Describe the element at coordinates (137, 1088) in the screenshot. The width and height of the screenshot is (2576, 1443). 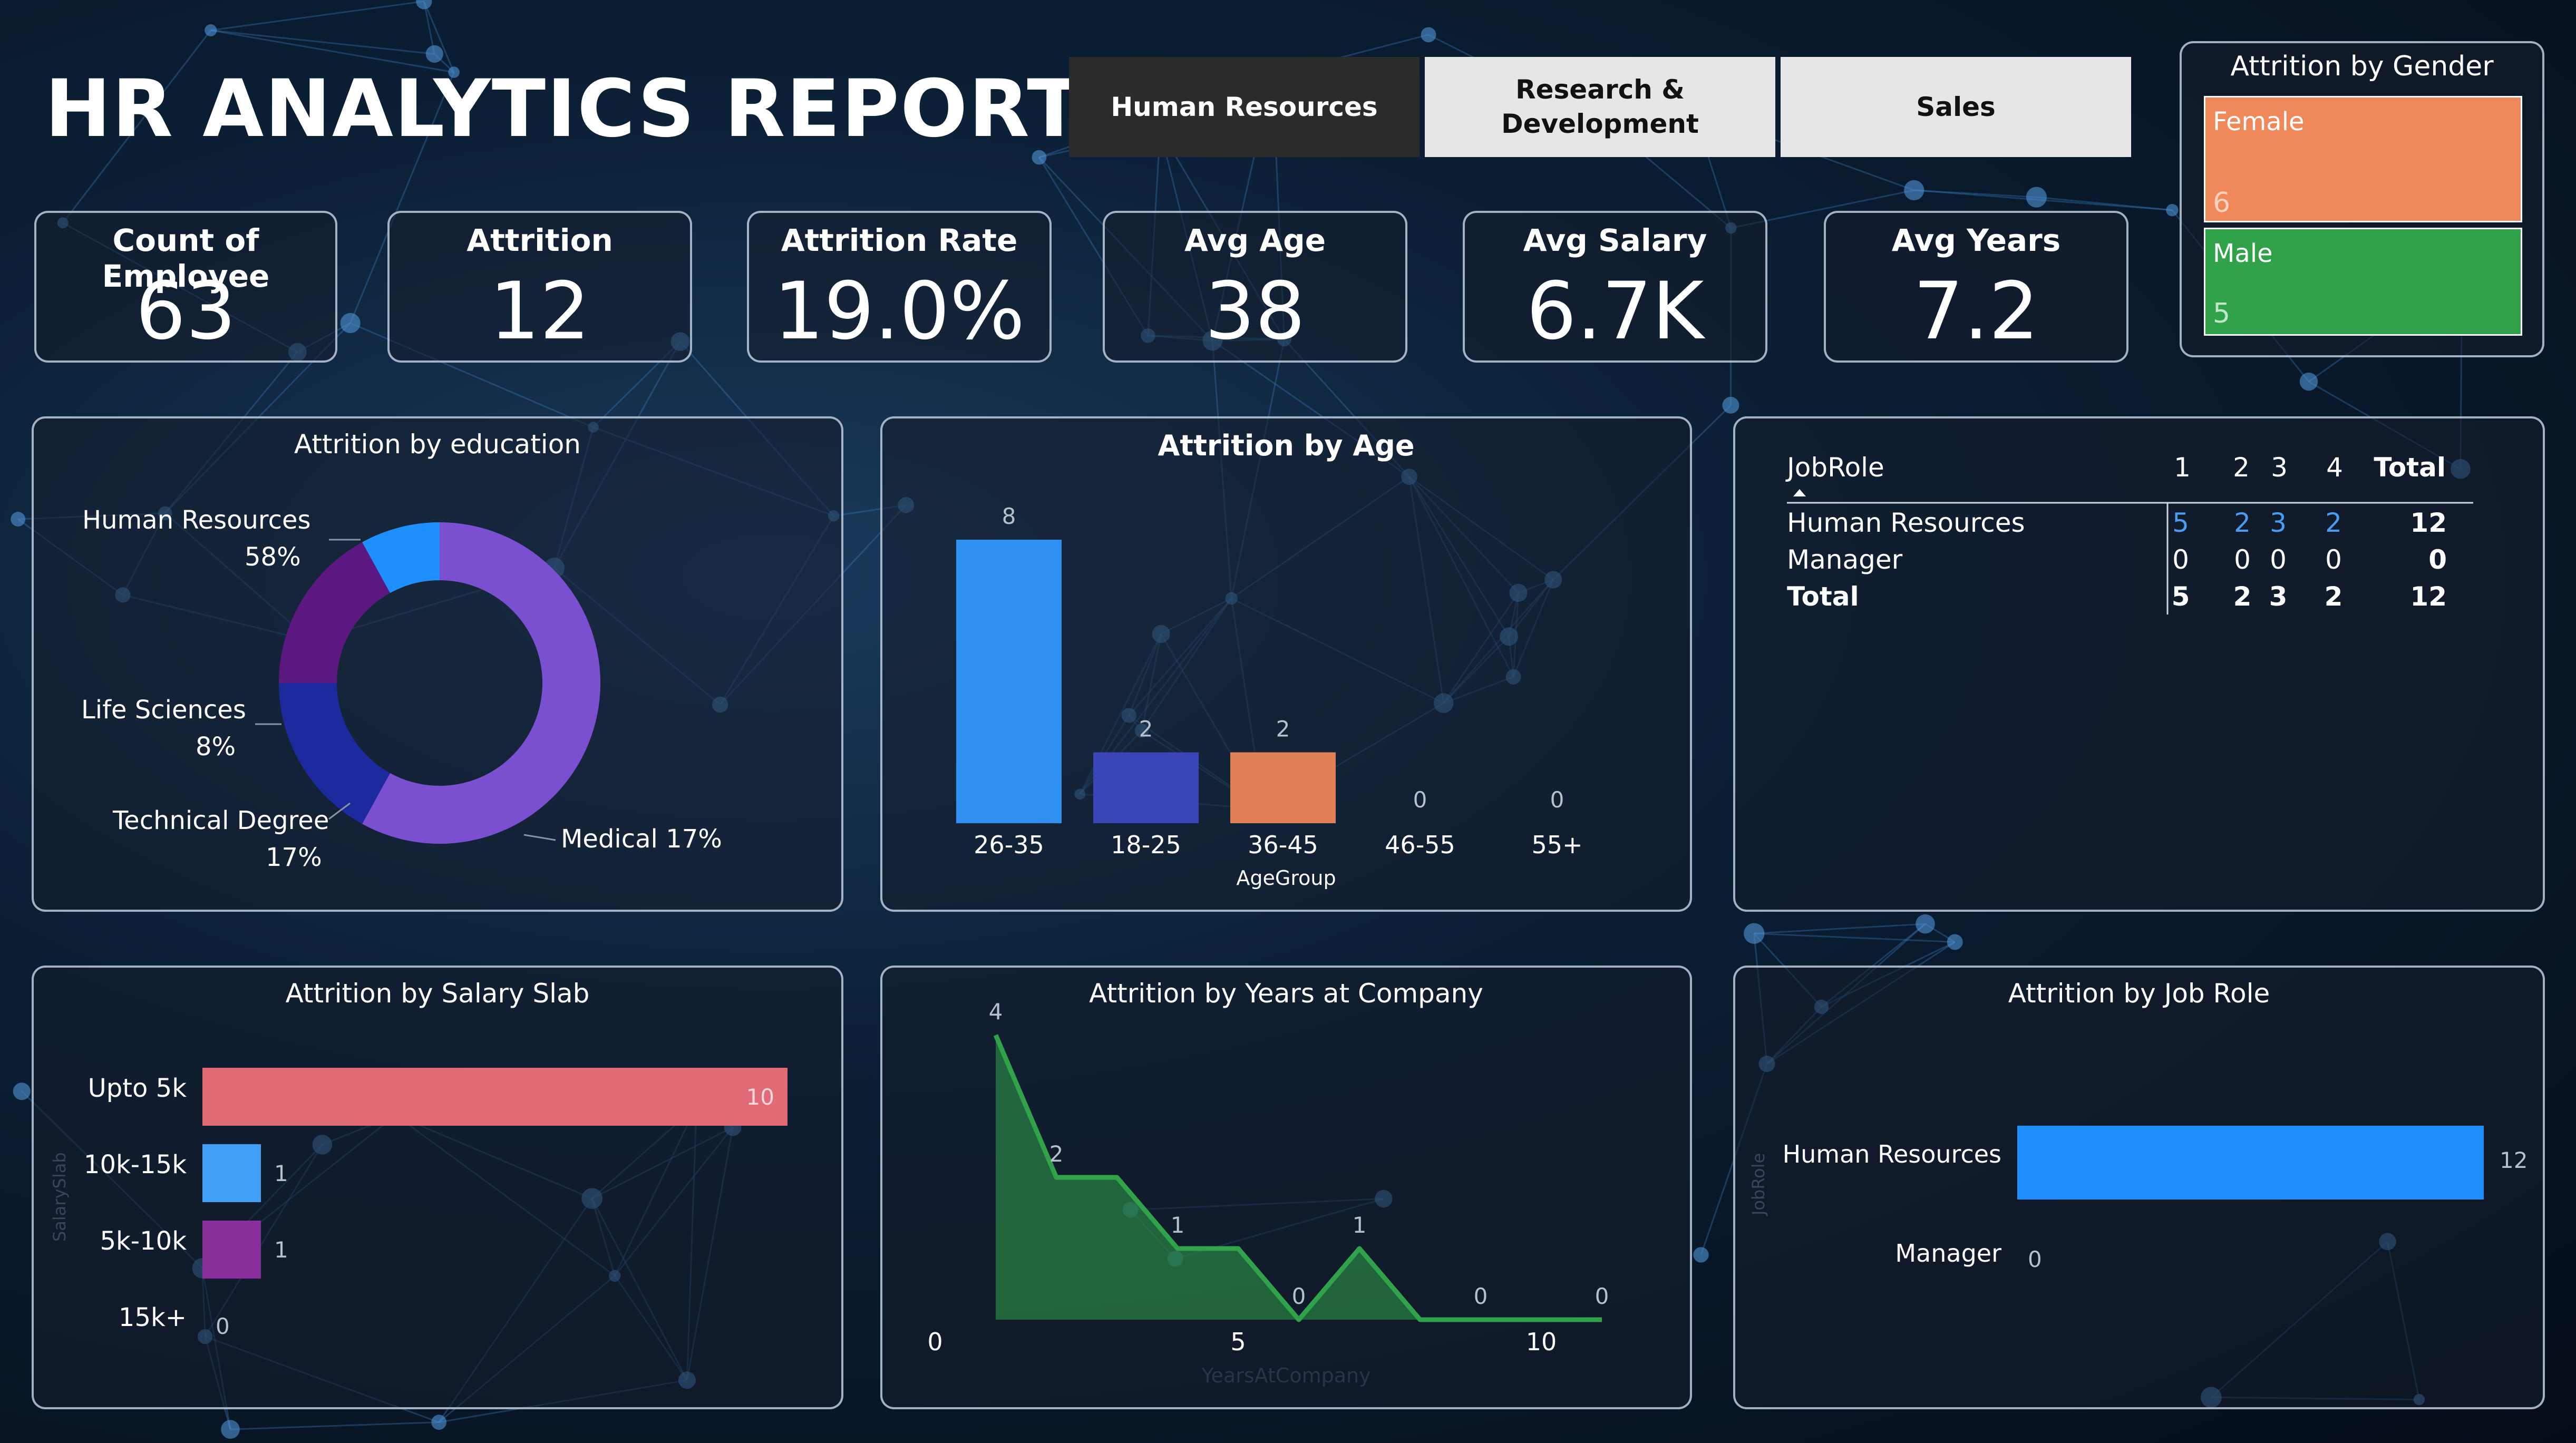
I see `salary-category-label: Upto 5k` at that location.